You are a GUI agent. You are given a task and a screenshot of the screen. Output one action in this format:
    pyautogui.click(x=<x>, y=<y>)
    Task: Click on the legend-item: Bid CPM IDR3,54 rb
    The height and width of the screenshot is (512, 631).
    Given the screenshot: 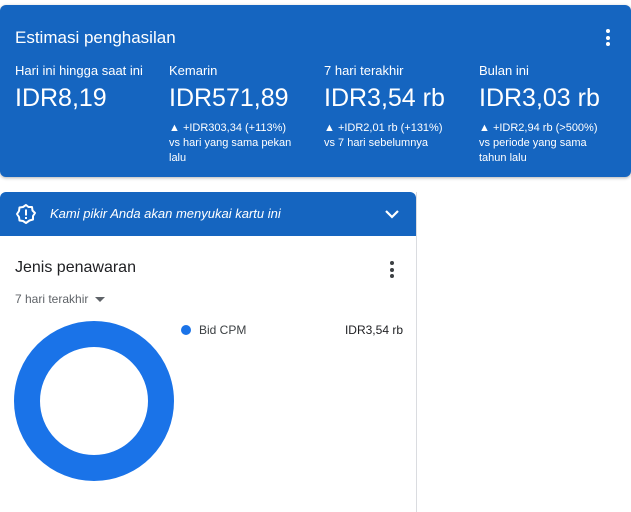 What is the action you would take?
    pyautogui.click(x=292, y=330)
    